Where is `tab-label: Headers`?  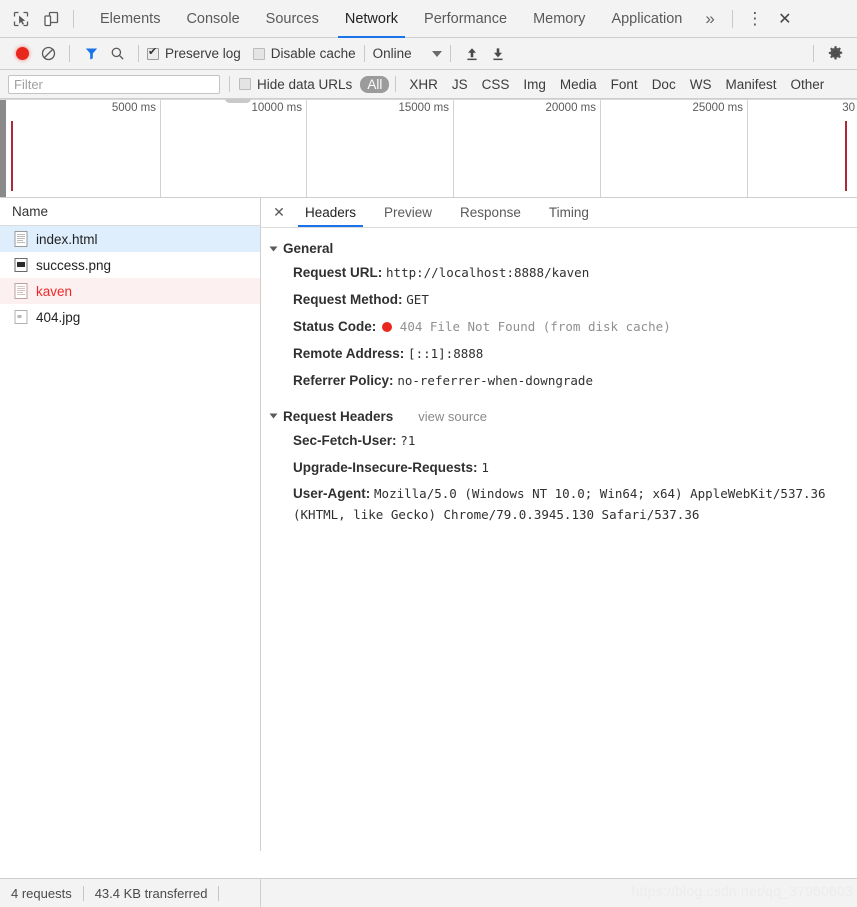 tab-label: Headers is located at coordinates (331, 212).